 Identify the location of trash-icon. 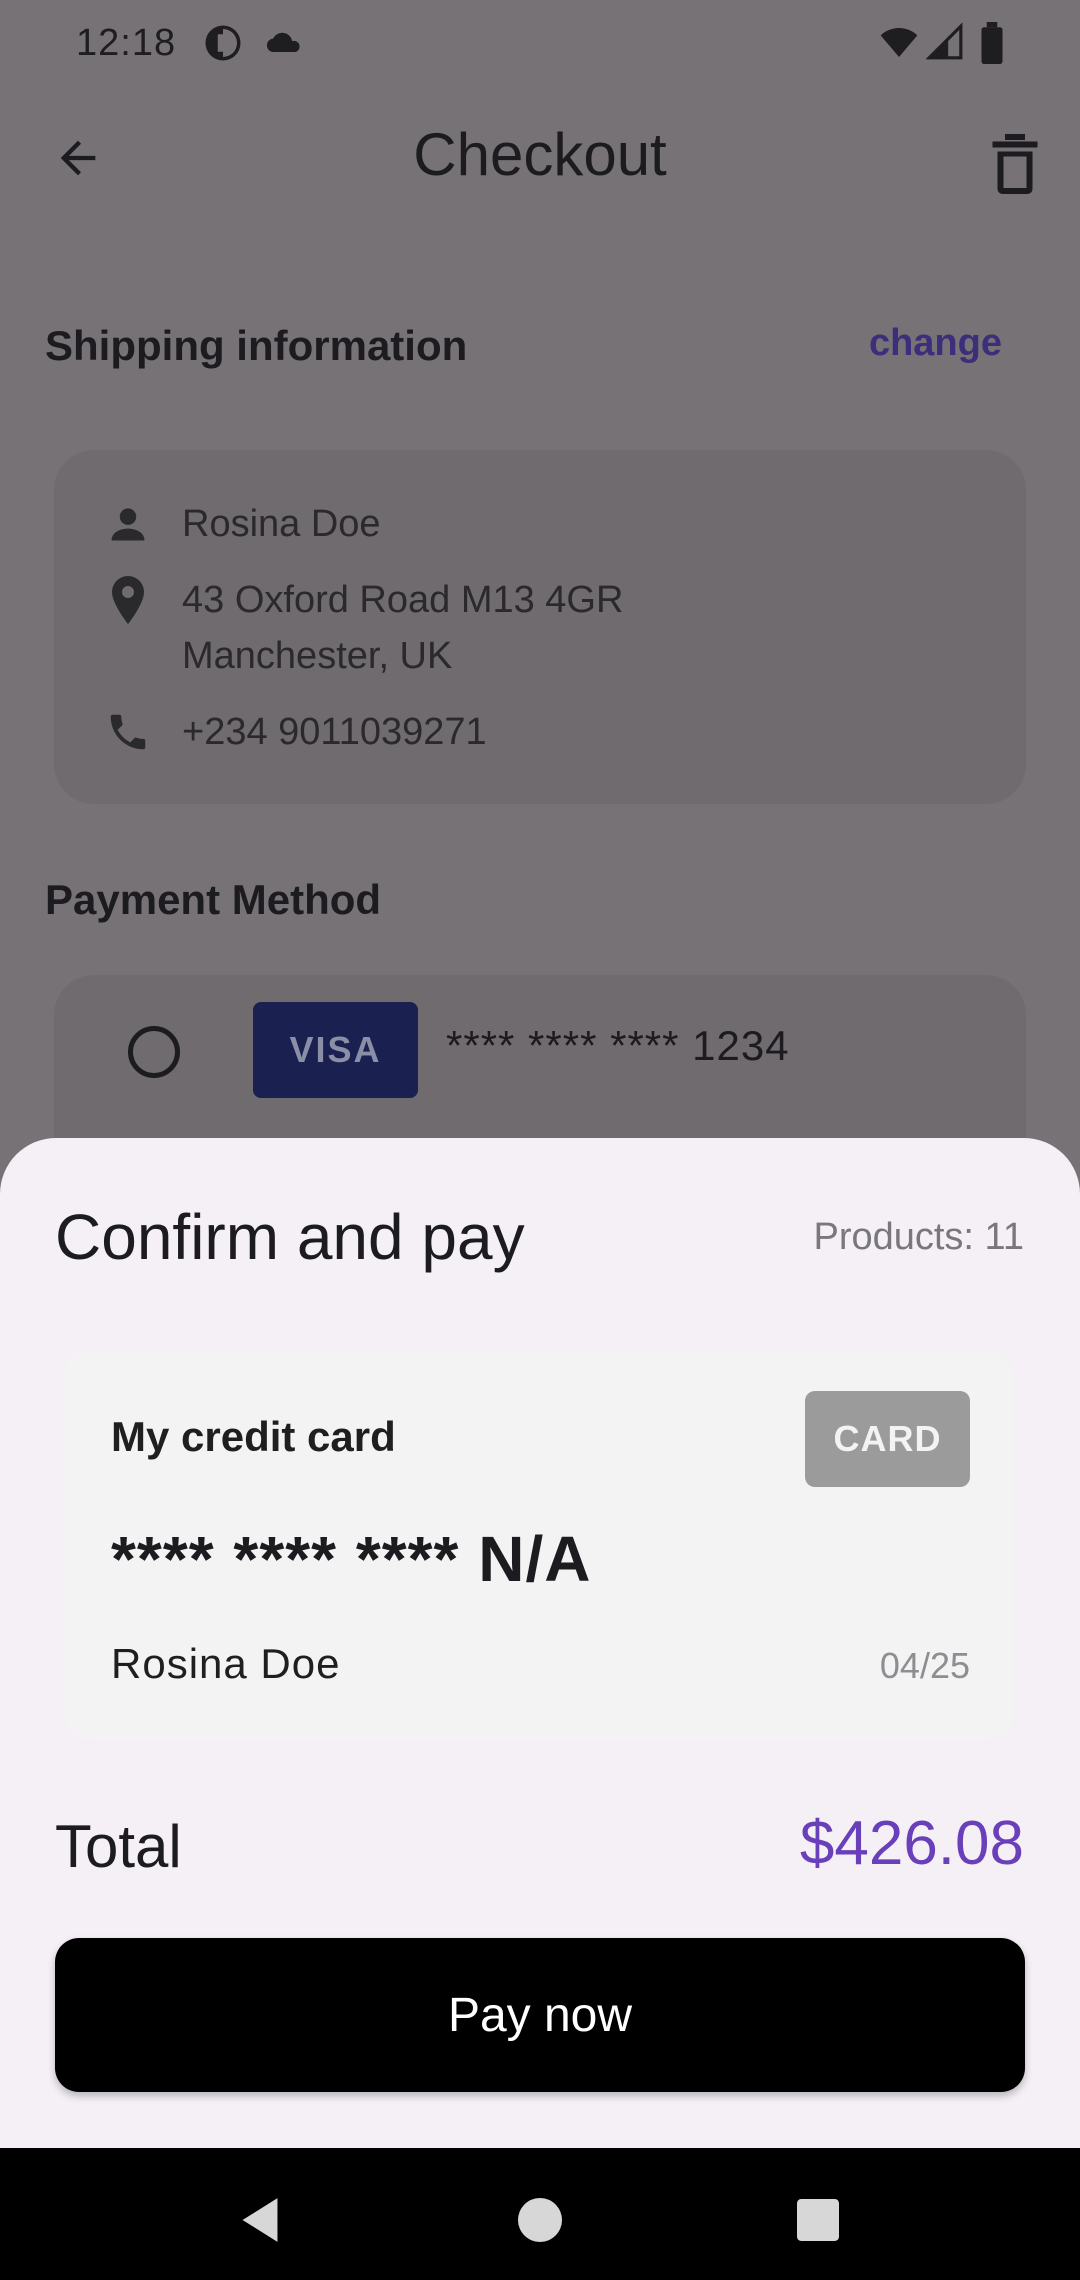
(1015, 164).